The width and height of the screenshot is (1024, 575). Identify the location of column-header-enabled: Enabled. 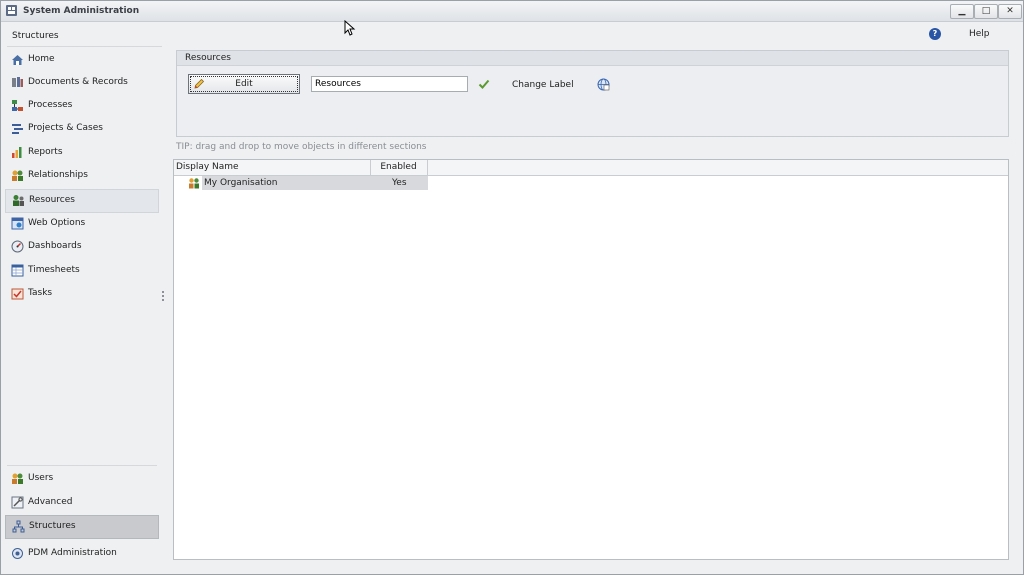
(399, 167).